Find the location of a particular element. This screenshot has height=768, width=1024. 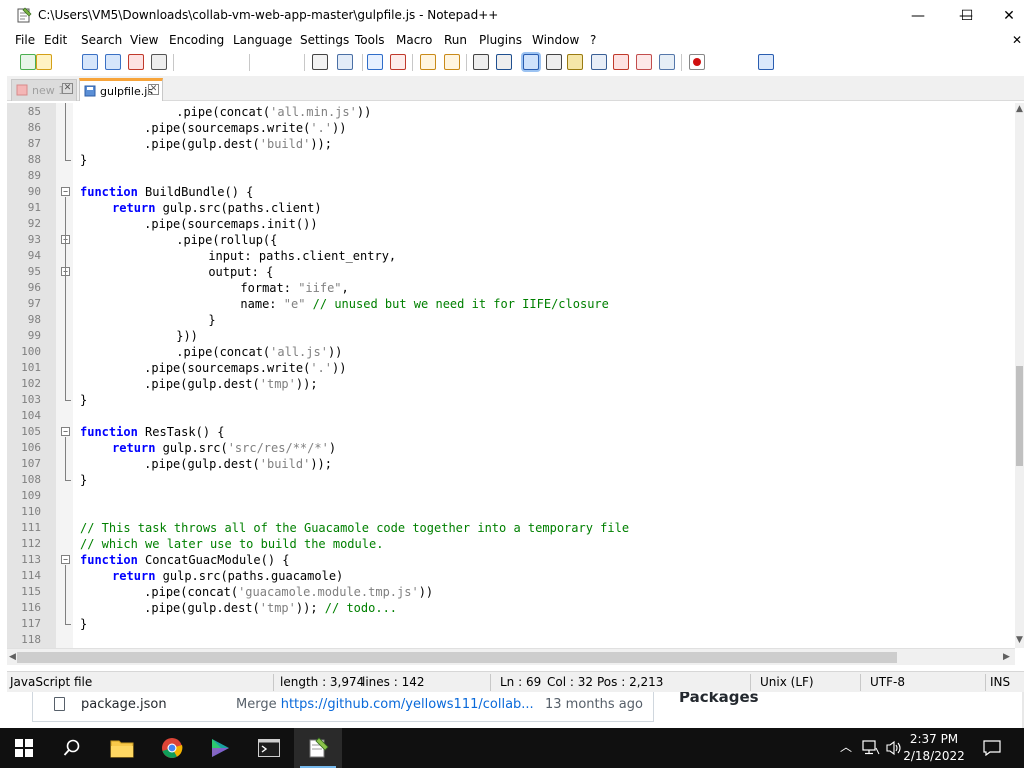

code-line: 93−.pipe(rollup({ is located at coordinates (511, 240).